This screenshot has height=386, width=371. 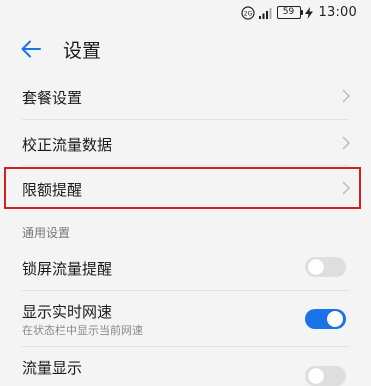 What do you see at coordinates (82, 330) in the screenshot?
I see `realtime-speed-sublabel: 在状态栏中显示当前网速` at bounding box center [82, 330].